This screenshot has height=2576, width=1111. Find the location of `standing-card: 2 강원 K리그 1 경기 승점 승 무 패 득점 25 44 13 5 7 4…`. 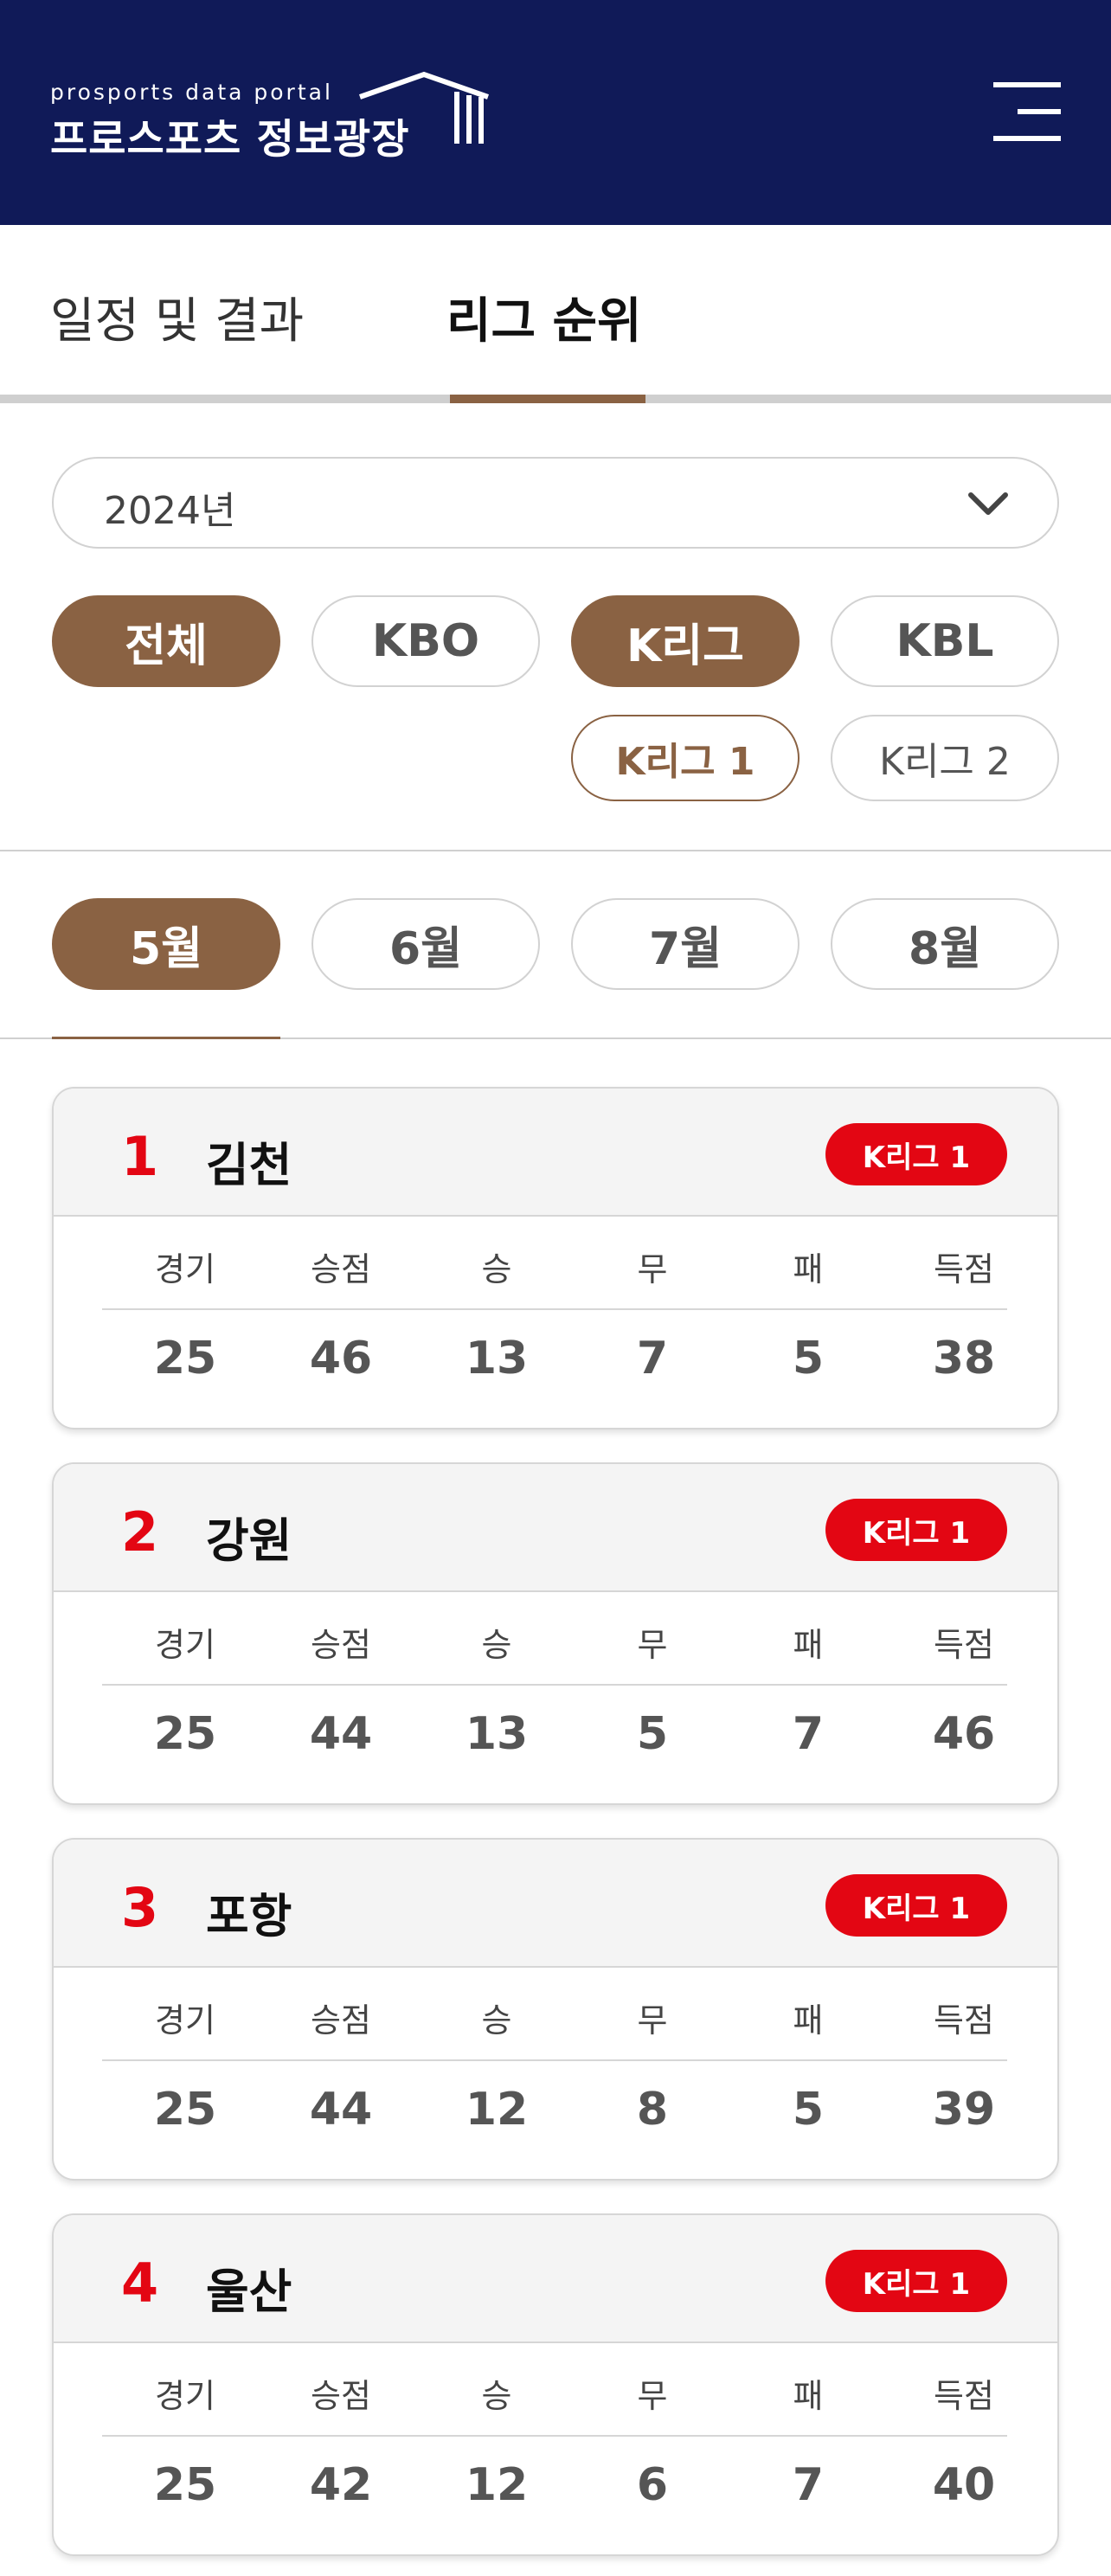

standing-card: 2 강원 K리그 1 경기 승점 승 무 패 득점 25 44 13 5 7 4… is located at coordinates (555, 1633).